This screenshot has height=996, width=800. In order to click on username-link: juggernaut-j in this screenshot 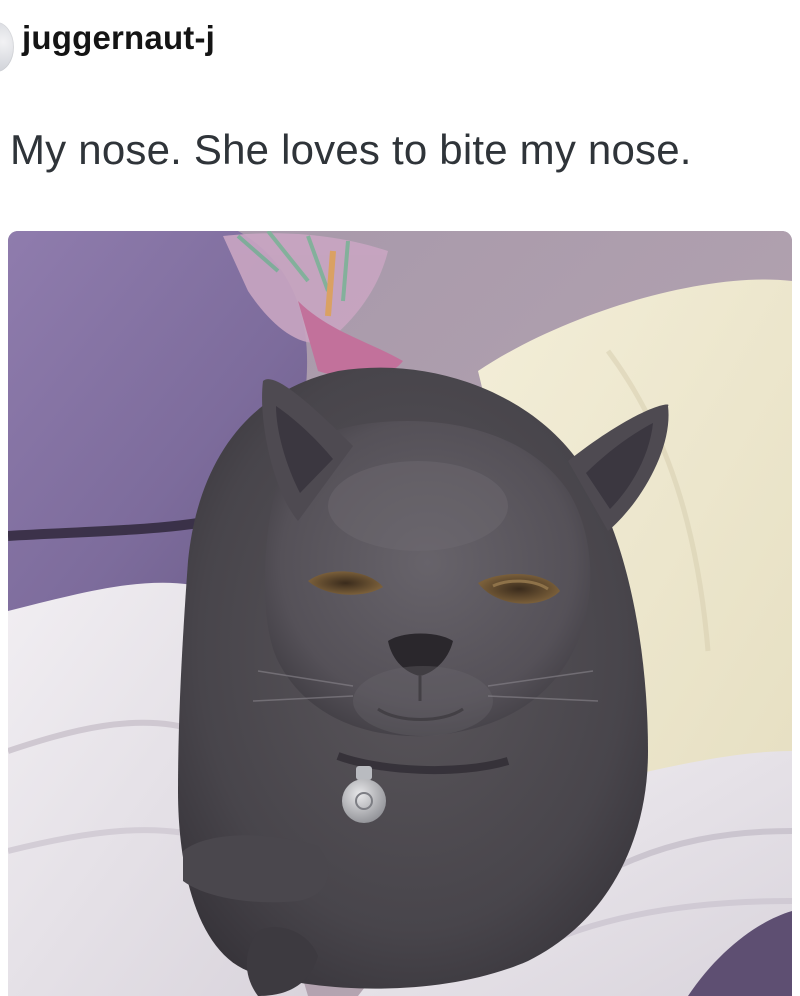, I will do `click(118, 38)`.